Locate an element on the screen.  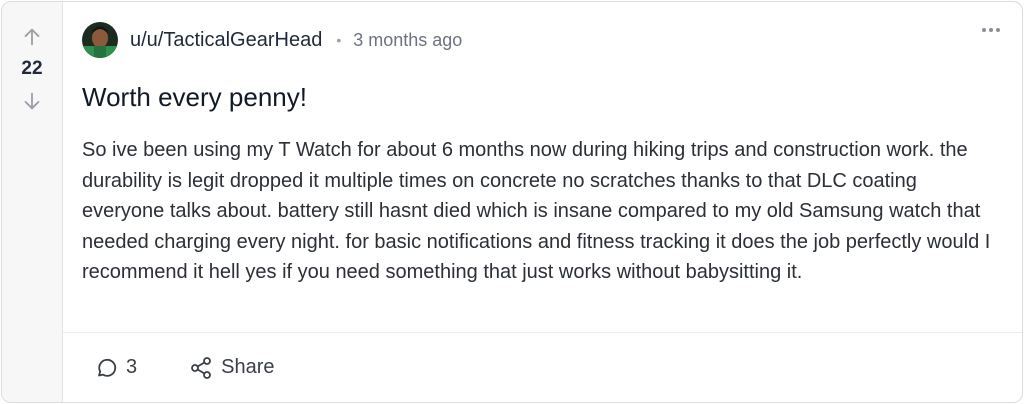
upvote-button is located at coordinates (32, 37).